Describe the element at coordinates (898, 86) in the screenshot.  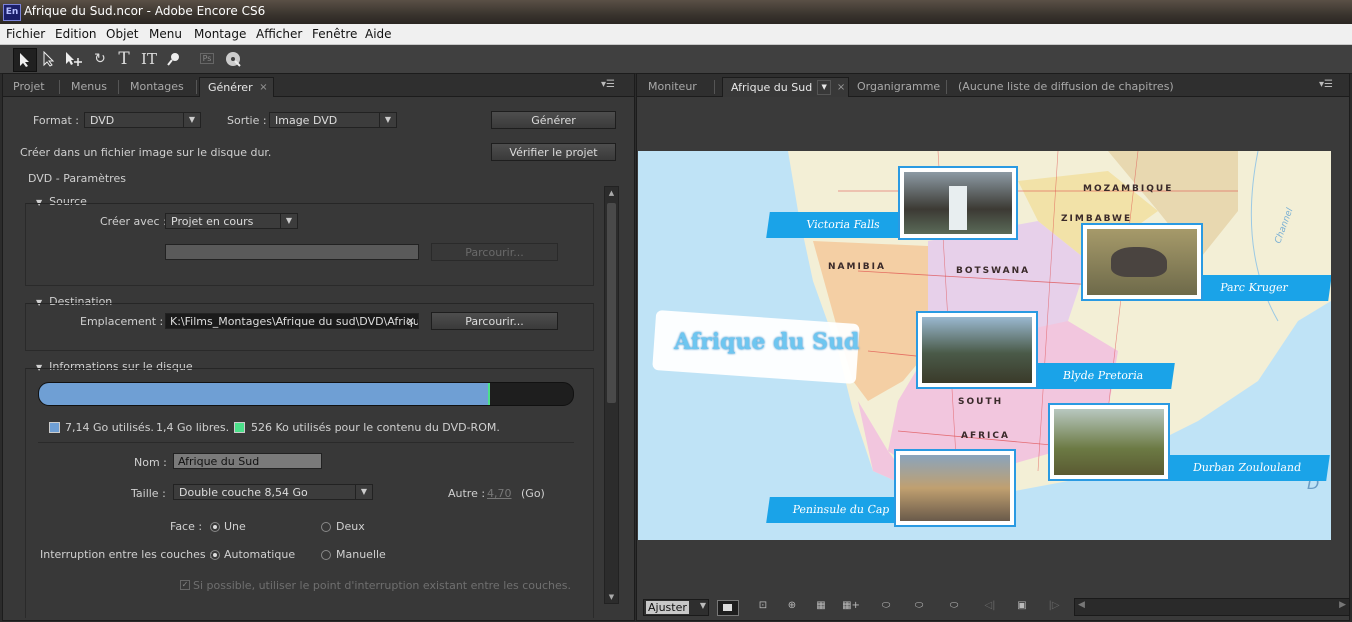
I see `tab-organigramme: Organigramme` at that location.